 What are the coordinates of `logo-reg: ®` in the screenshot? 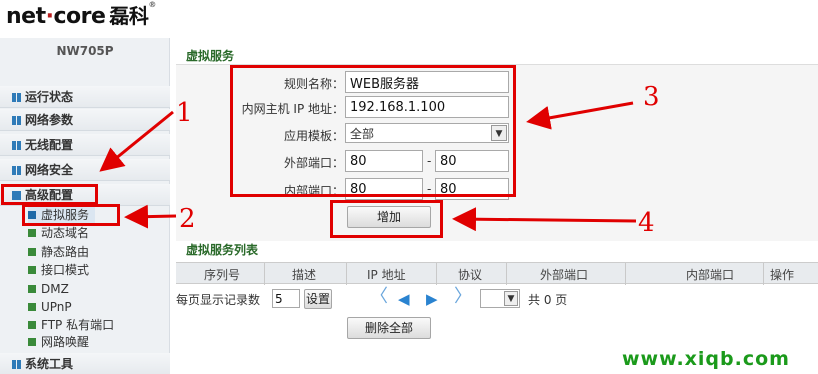 It's located at (152, 4).